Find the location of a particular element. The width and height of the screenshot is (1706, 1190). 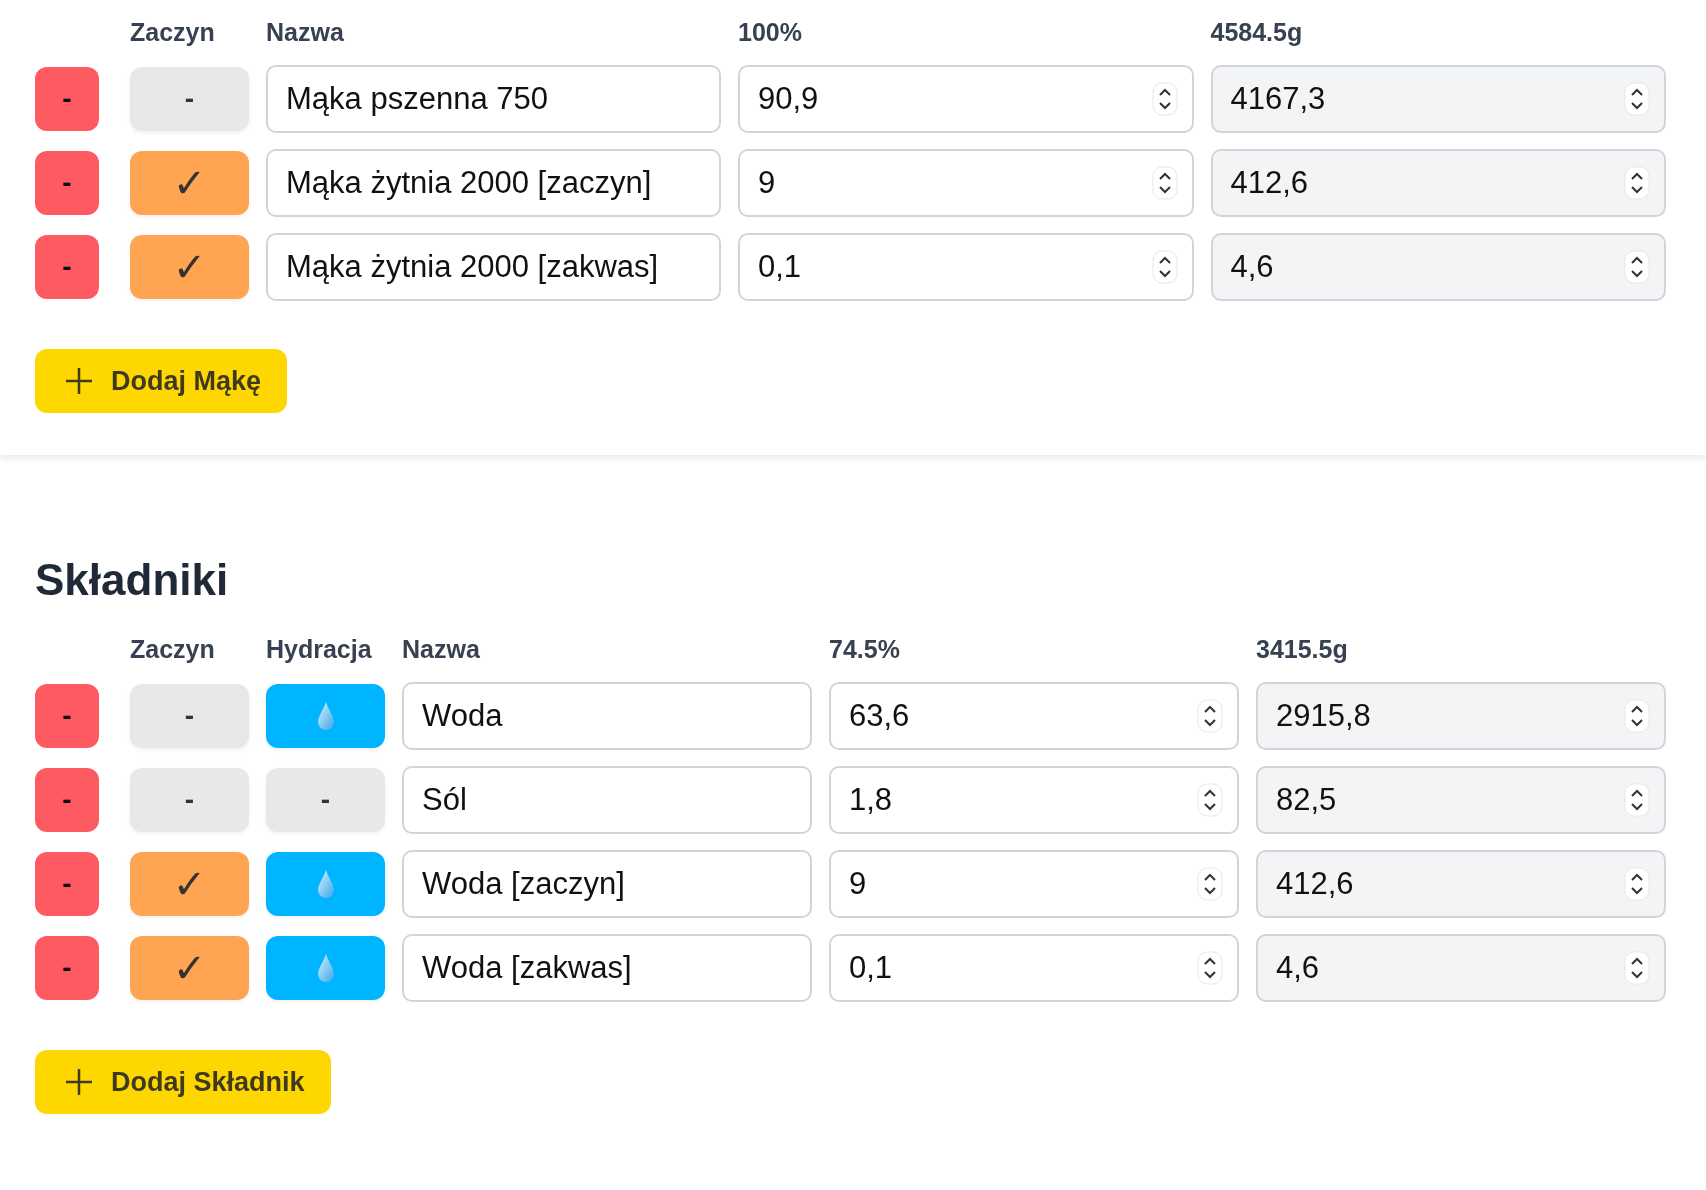

number-field: 2915,8 is located at coordinates (1461, 716).